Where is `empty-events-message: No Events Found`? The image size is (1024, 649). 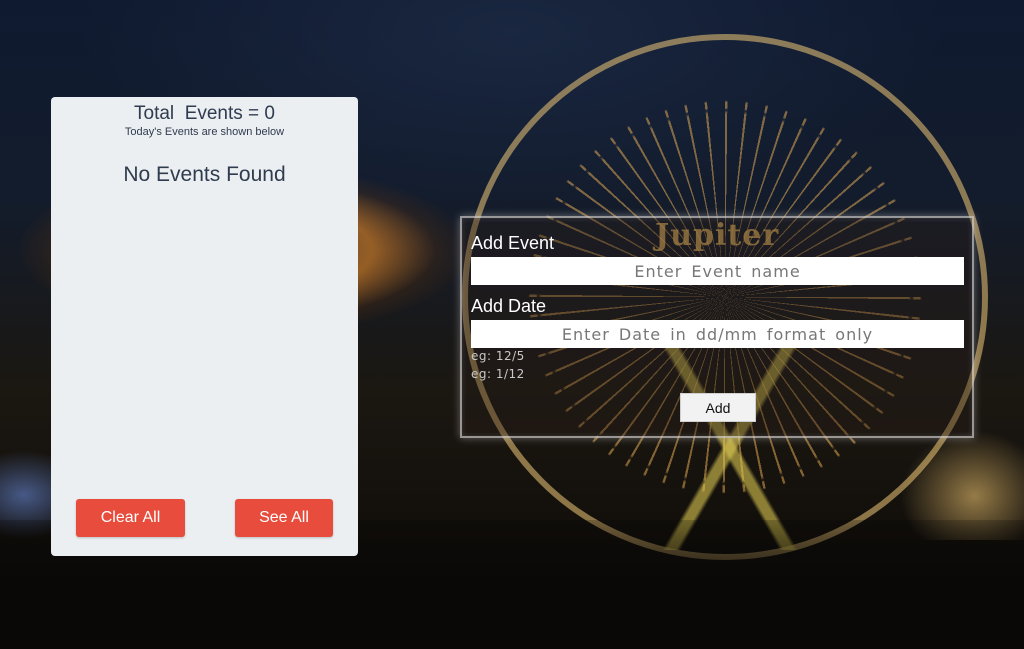 empty-events-message: No Events Found is located at coordinates (204, 174).